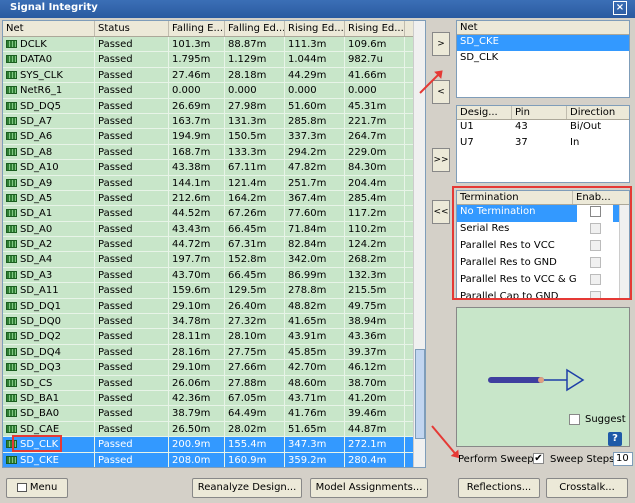  What do you see at coordinates (214, 445) in the screenshot?
I see `net-row: SD_CLK Passed 200.9m 155.4m 347.3m 272.1m` at bounding box center [214, 445].